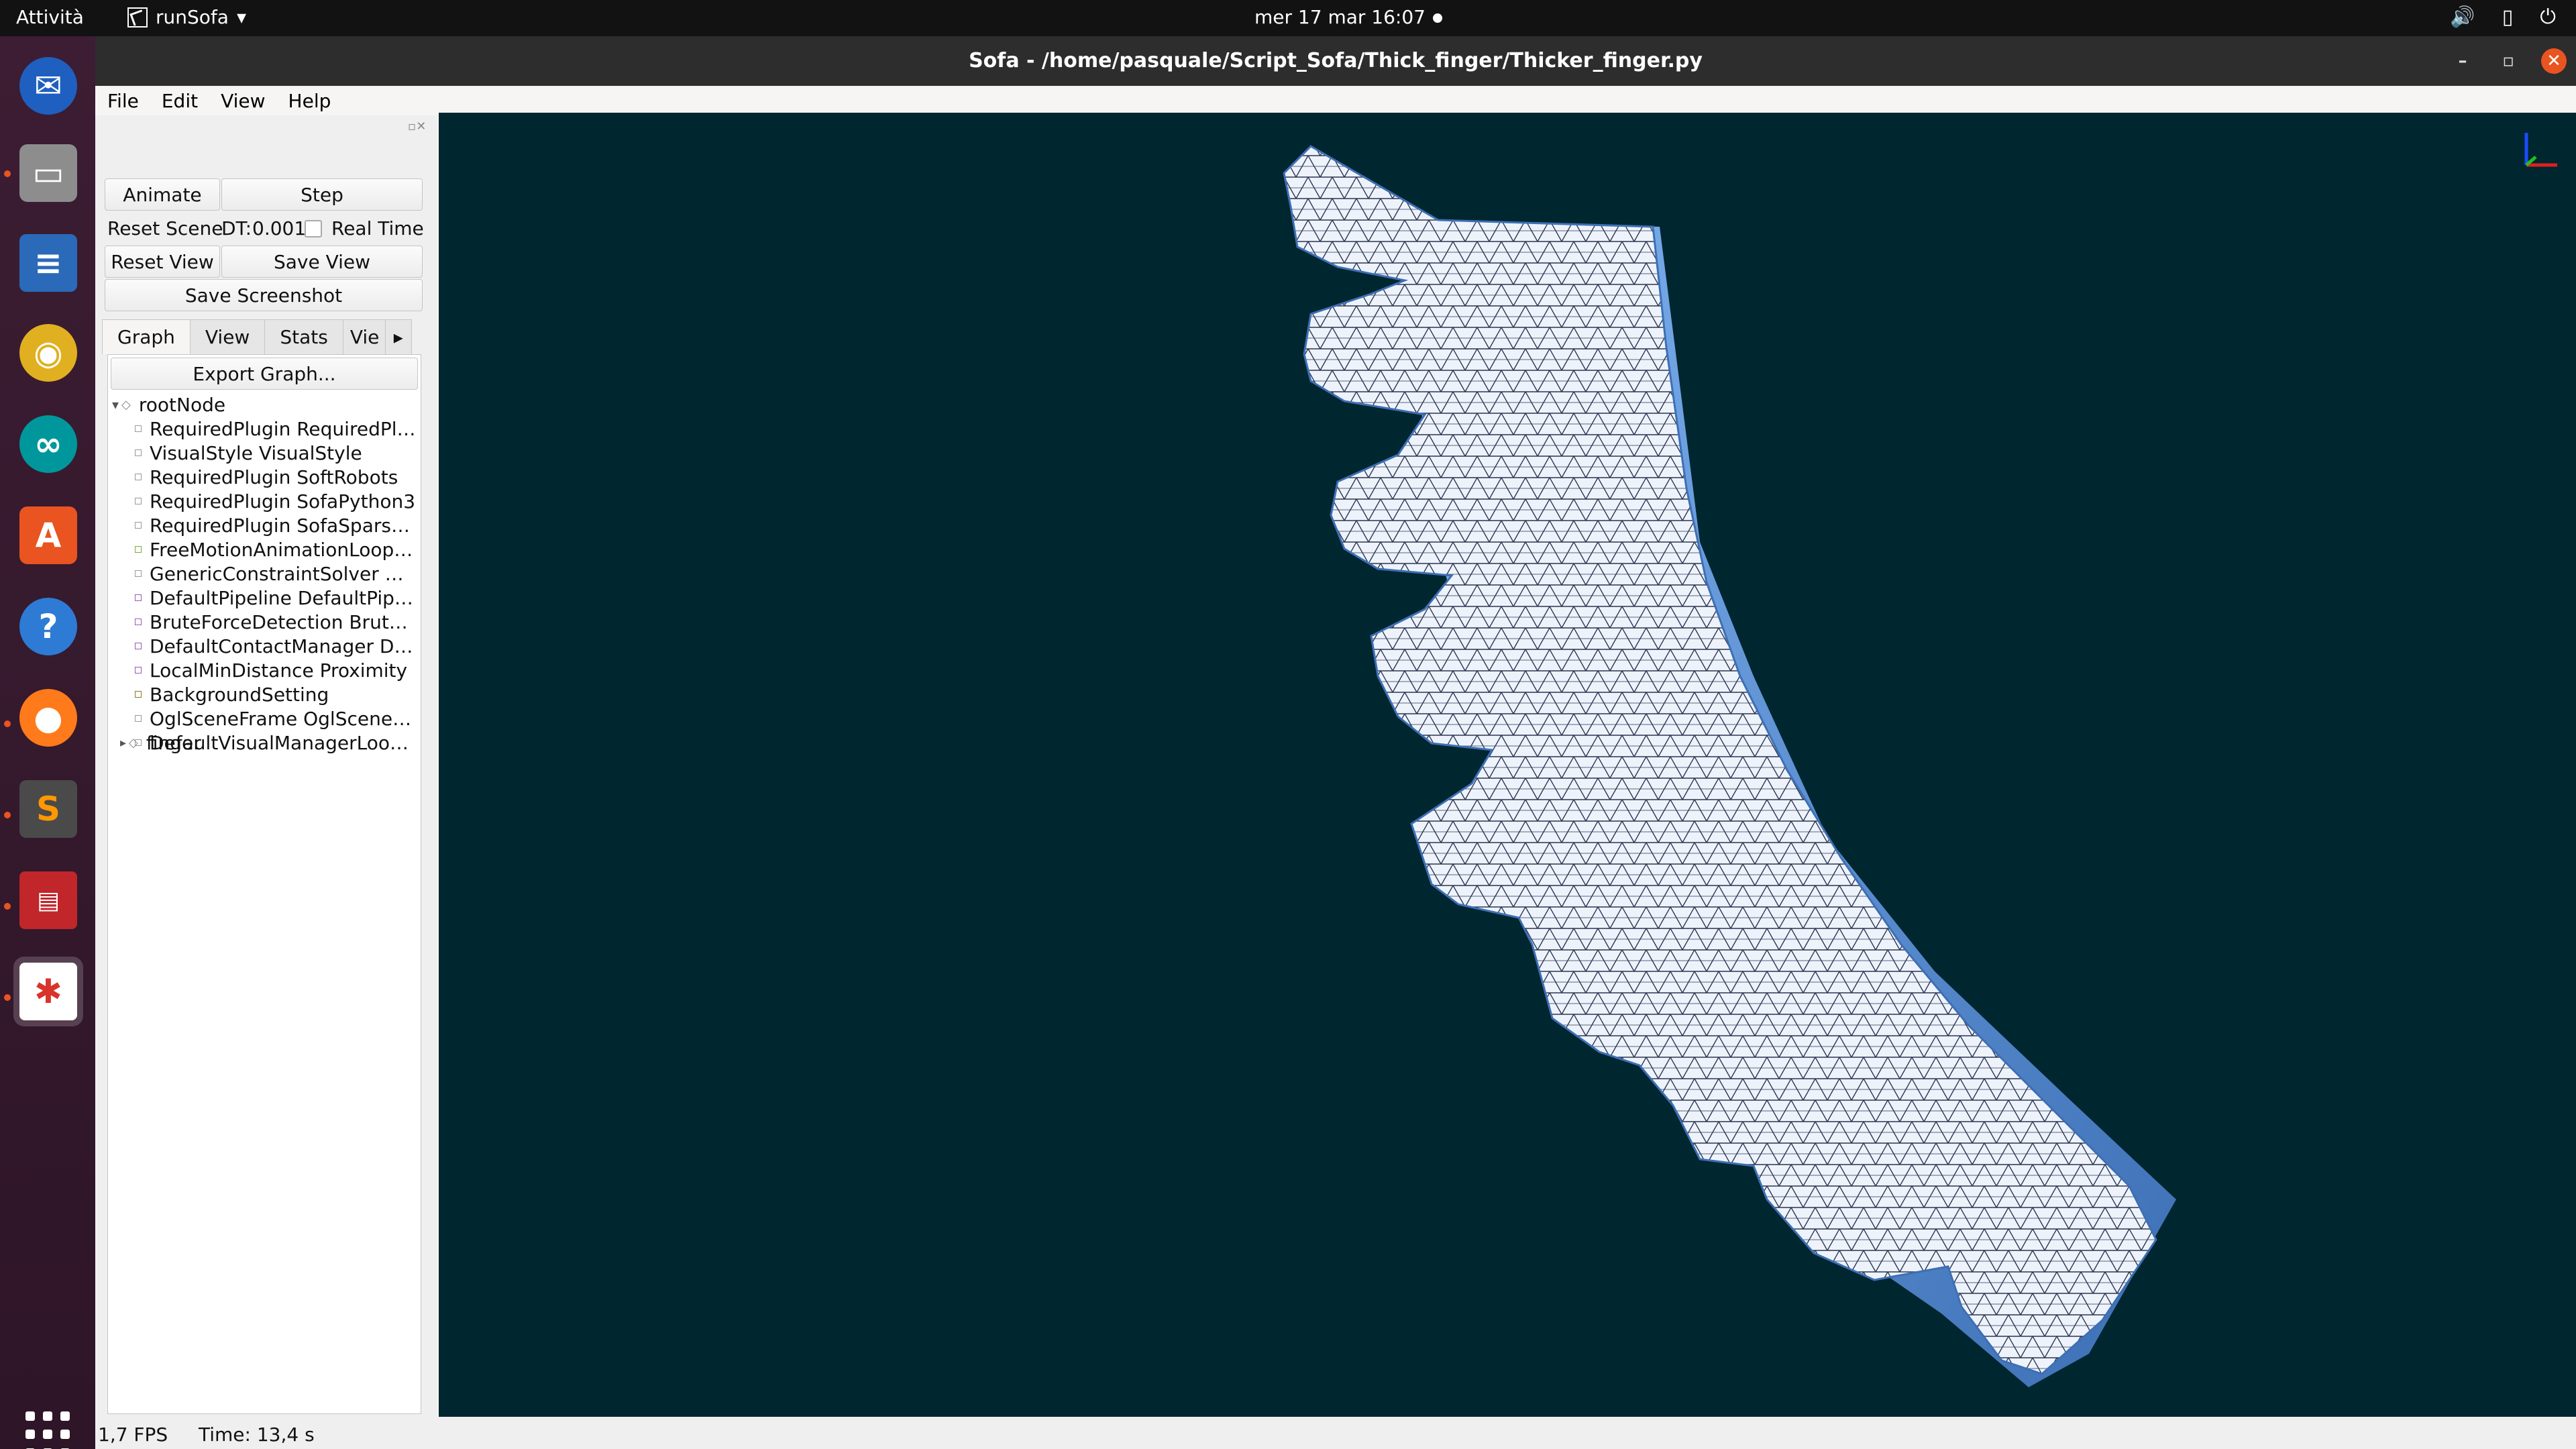 This screenshot has width=2576, height=1449. Describe the element at coordinates (48, 991) in the screenshot. I see `dock-runsofa: ✱` at that location.